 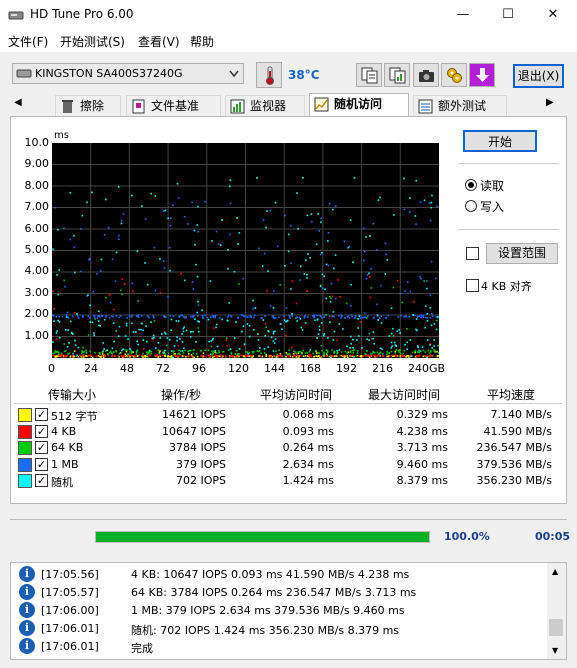 What do you see at coordinates (556, 627) in the screenshot?
I see `scroll-thumb` at bounding box center [556, 627].